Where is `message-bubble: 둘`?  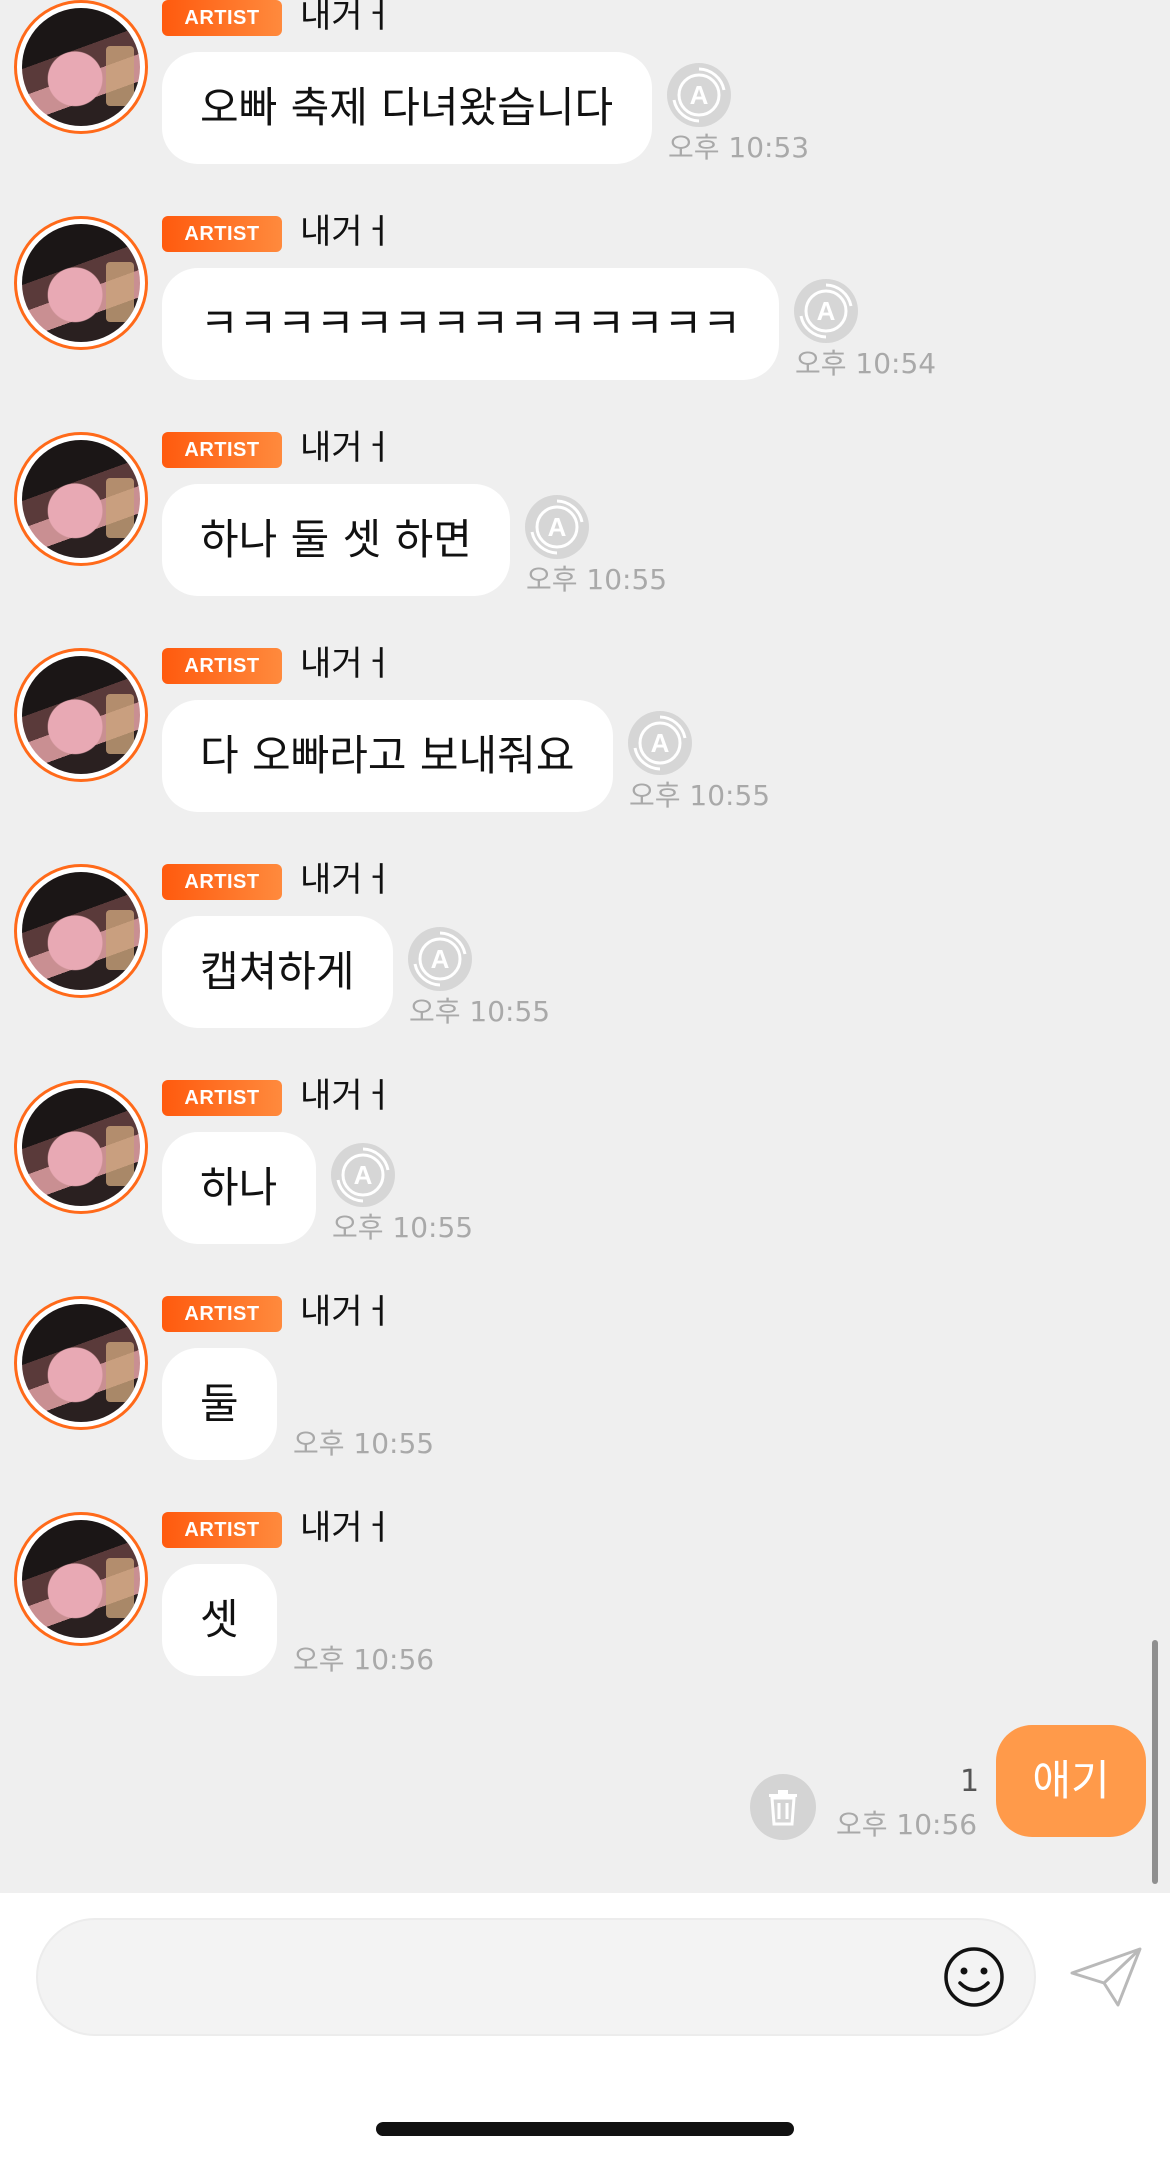
message-bubble: 둘 is located at coordinates (219, 1404).